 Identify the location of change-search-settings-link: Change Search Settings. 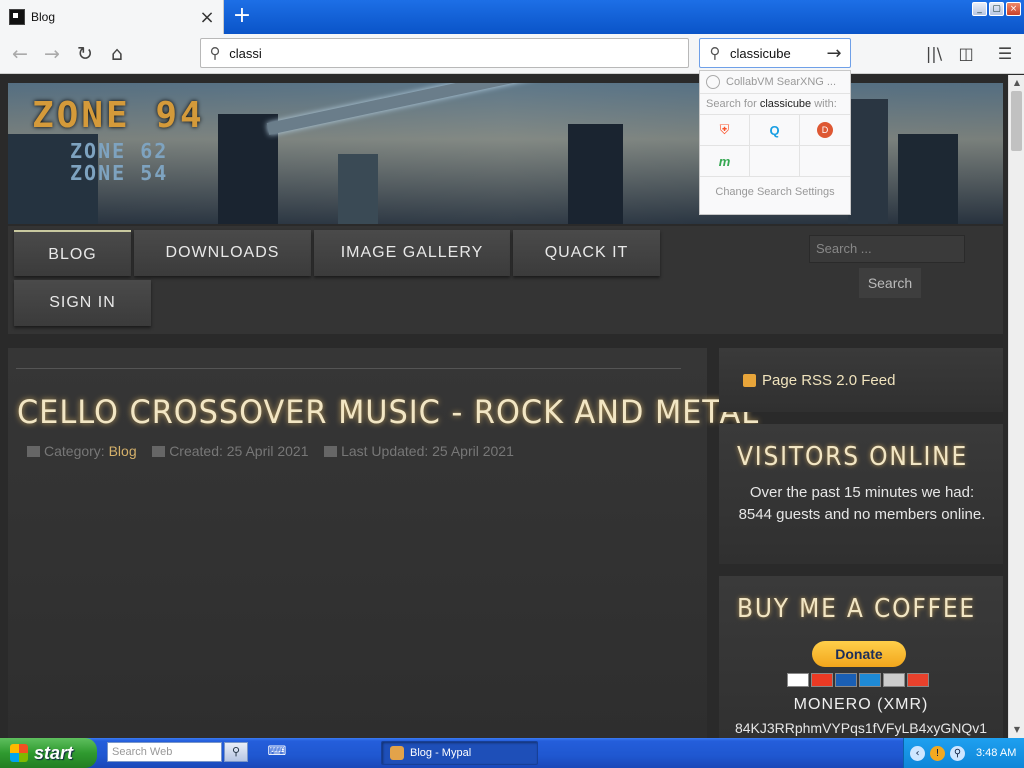
(775, 187).